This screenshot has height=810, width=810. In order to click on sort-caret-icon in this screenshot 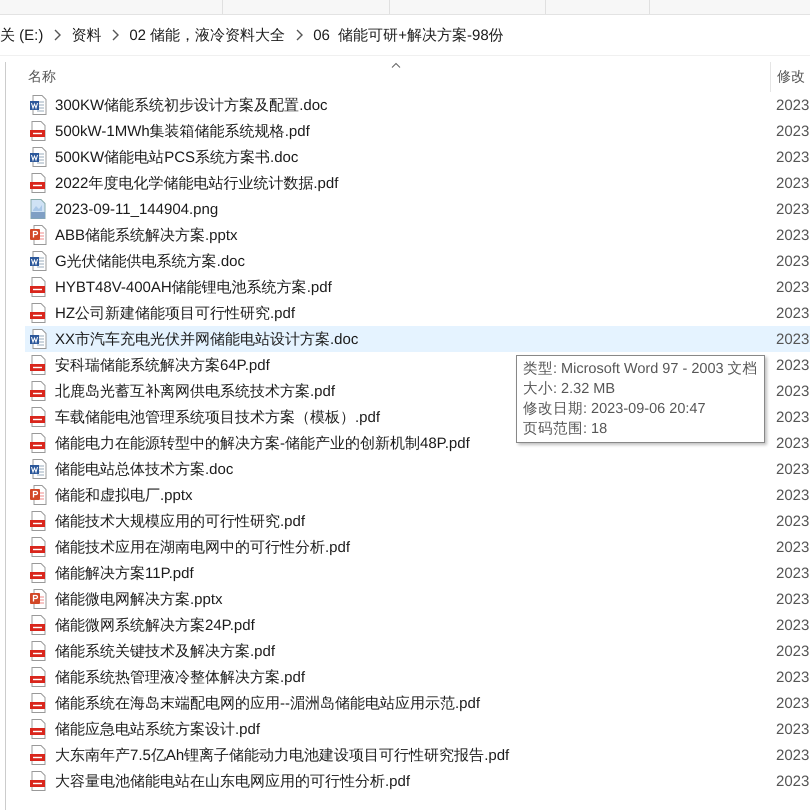, I will do `click(396, 65)`.